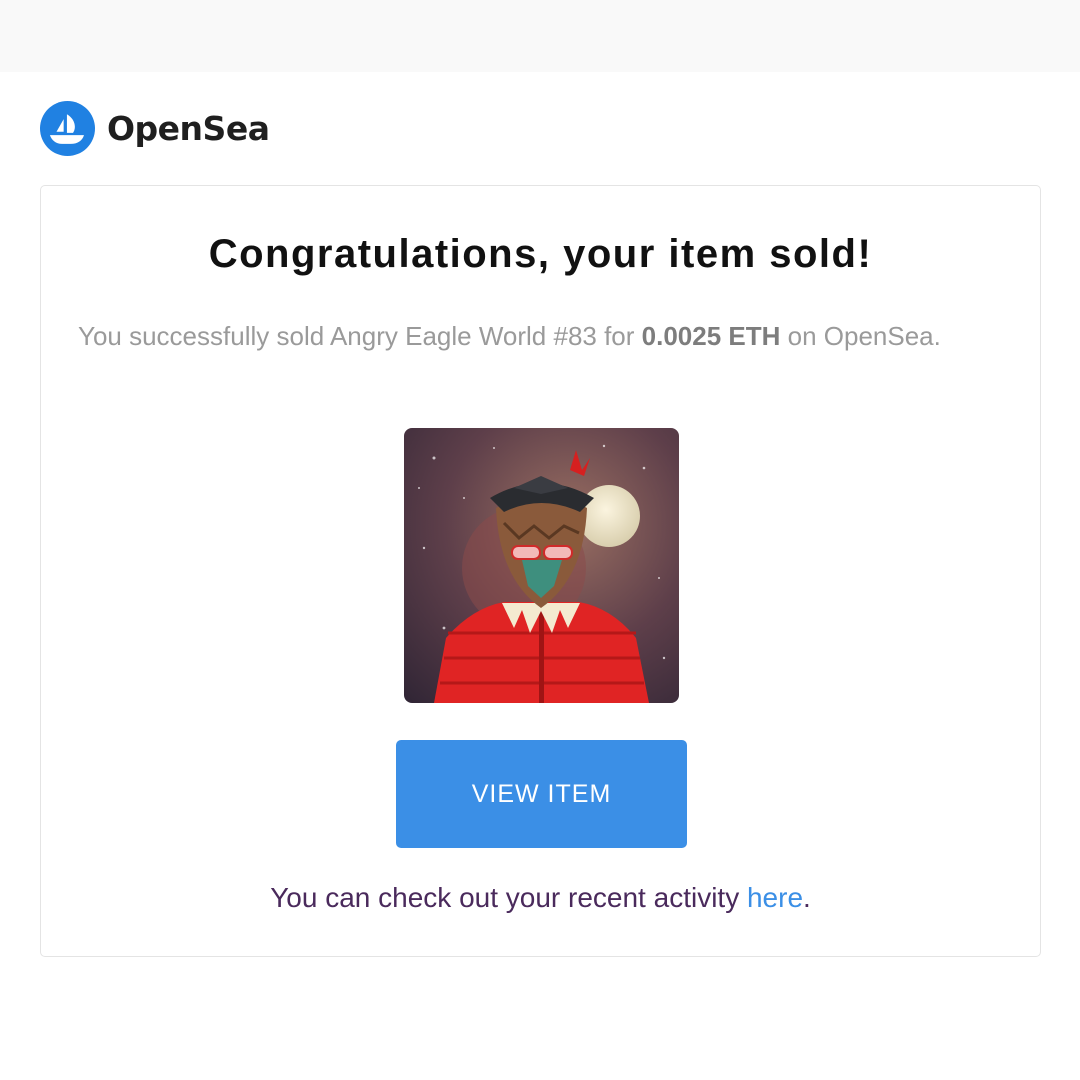  Describe the element at coordinates (67, 128) in the screenshot. I see `opensea-logo-icon` at that location.